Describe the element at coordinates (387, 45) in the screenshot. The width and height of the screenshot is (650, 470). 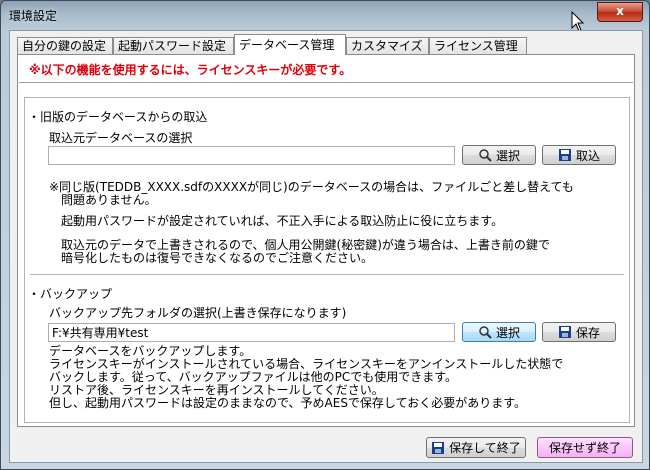
I see `tab-customize: カスタマイズ` at that location.